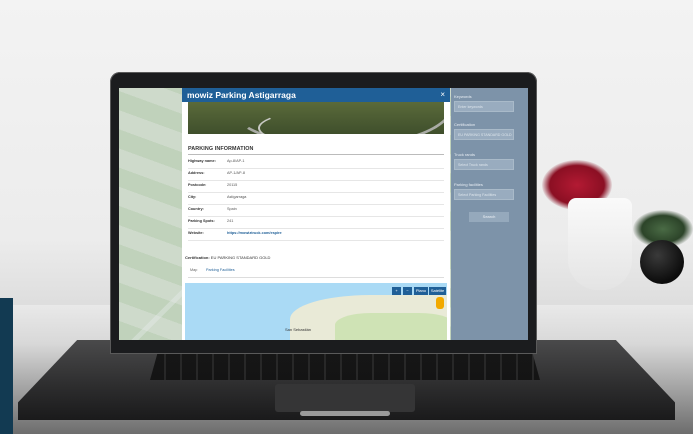  I want to click on tab-parking-facilities: Parking Facilities, so click(220, 270).